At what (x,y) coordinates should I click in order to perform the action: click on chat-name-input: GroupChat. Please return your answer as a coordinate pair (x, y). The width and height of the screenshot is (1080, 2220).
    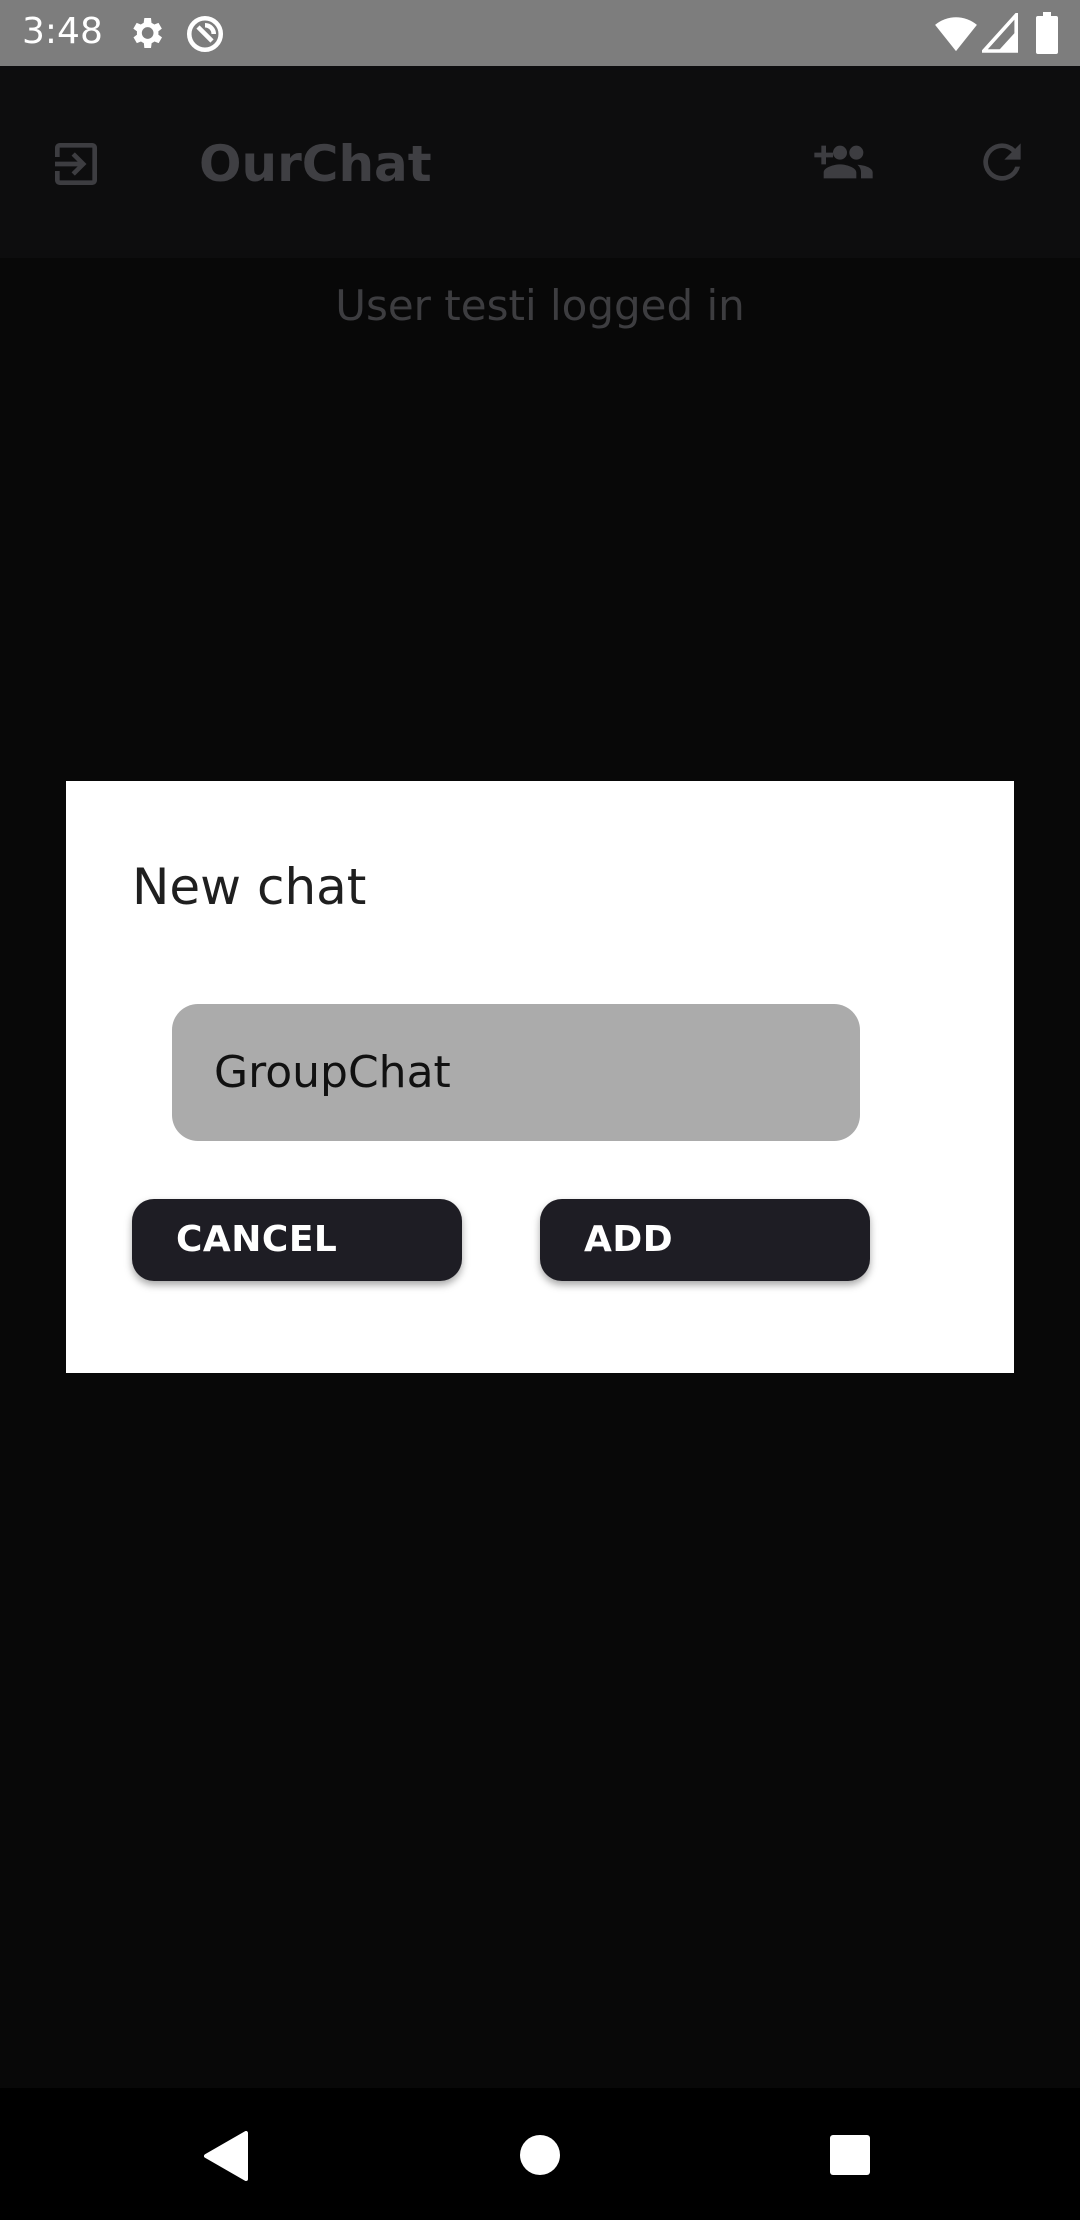
    Looking at the image, I should click on (516, 1072).